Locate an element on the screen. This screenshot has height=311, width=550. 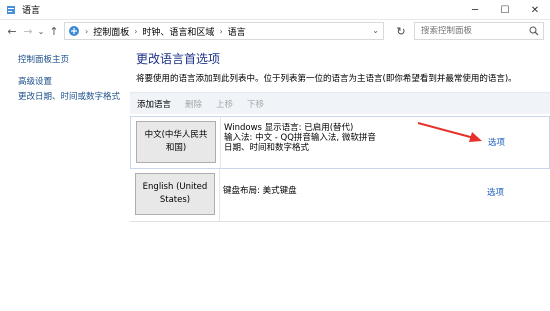
breadcrumb: › 控制面板 › 时钟、语言和区域 › 语言 ⌄ is located at coordinates (224, 31).